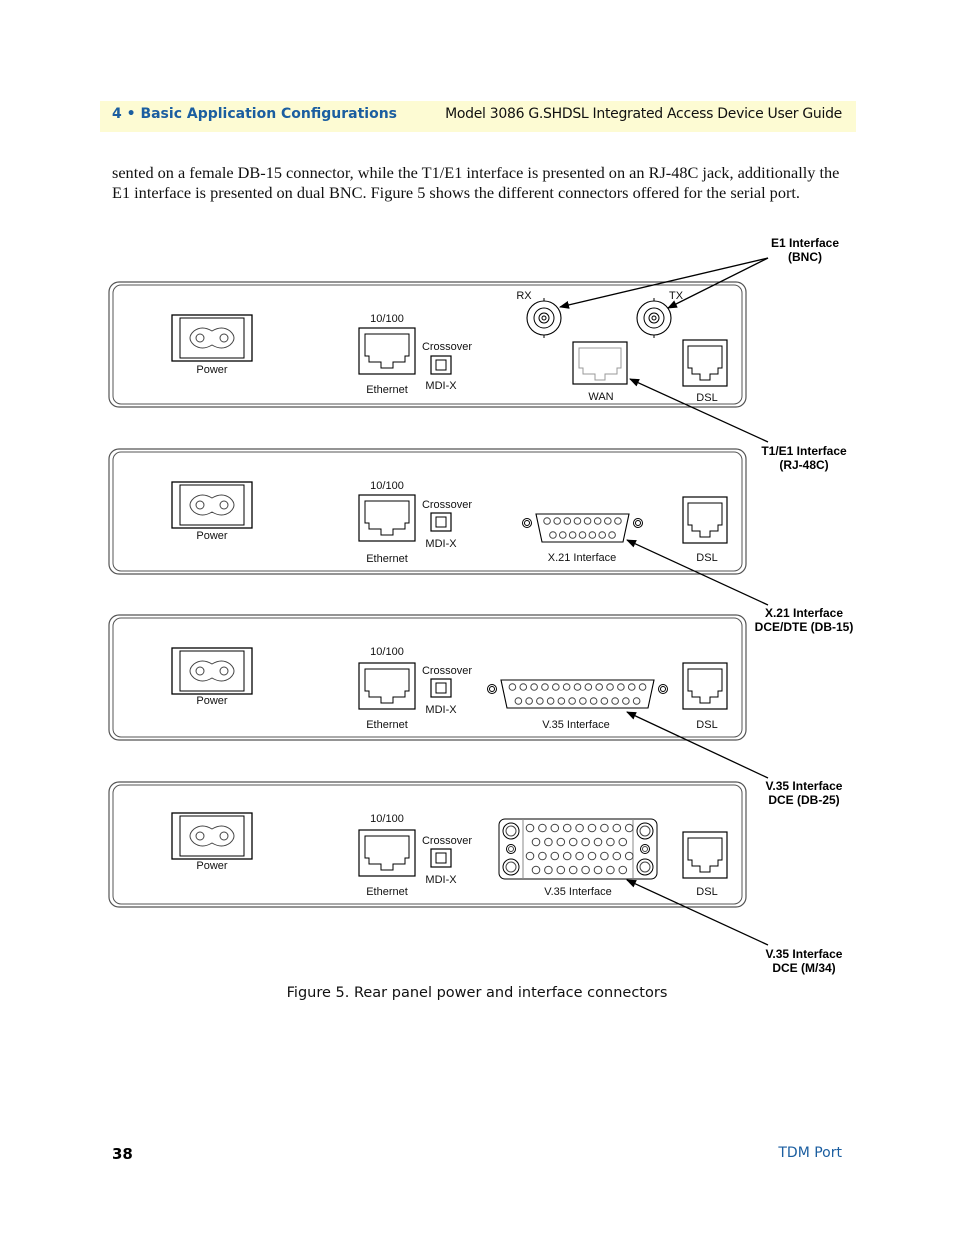 This screenshot has width=954, height=1235. What do you see at coordinates (804, 451) in the screenshot?
I see `svg-text: T1/E1 Interface` at bounding box center [804, 451].